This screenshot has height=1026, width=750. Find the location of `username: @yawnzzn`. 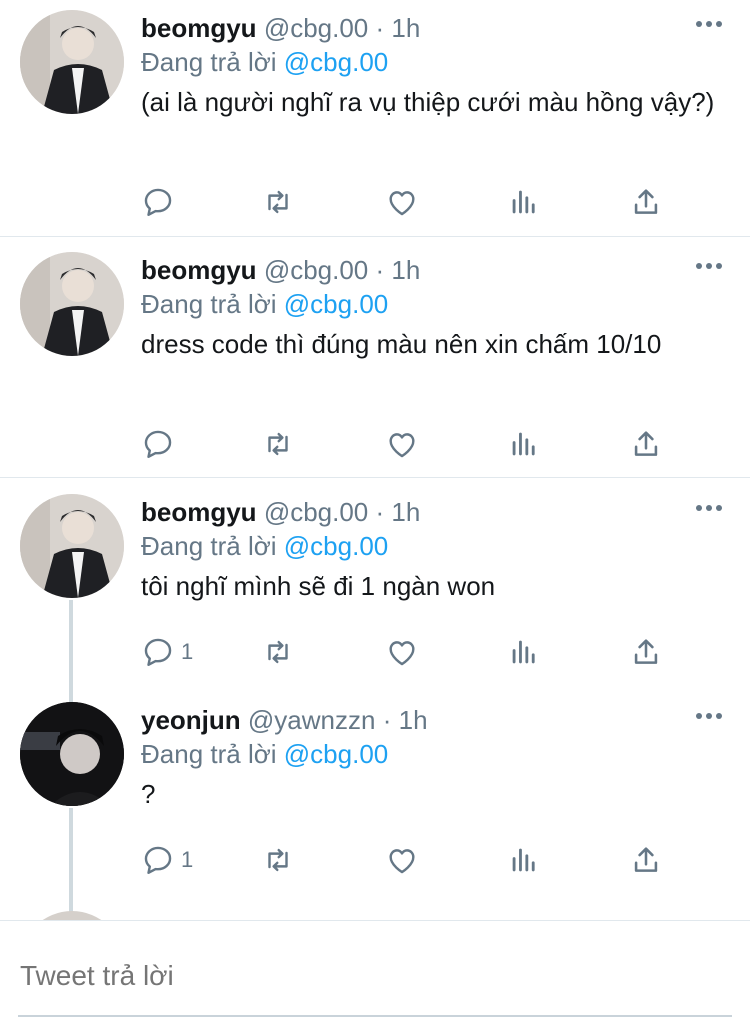

username: @yawnzzn is located at coordinates (312, 720).